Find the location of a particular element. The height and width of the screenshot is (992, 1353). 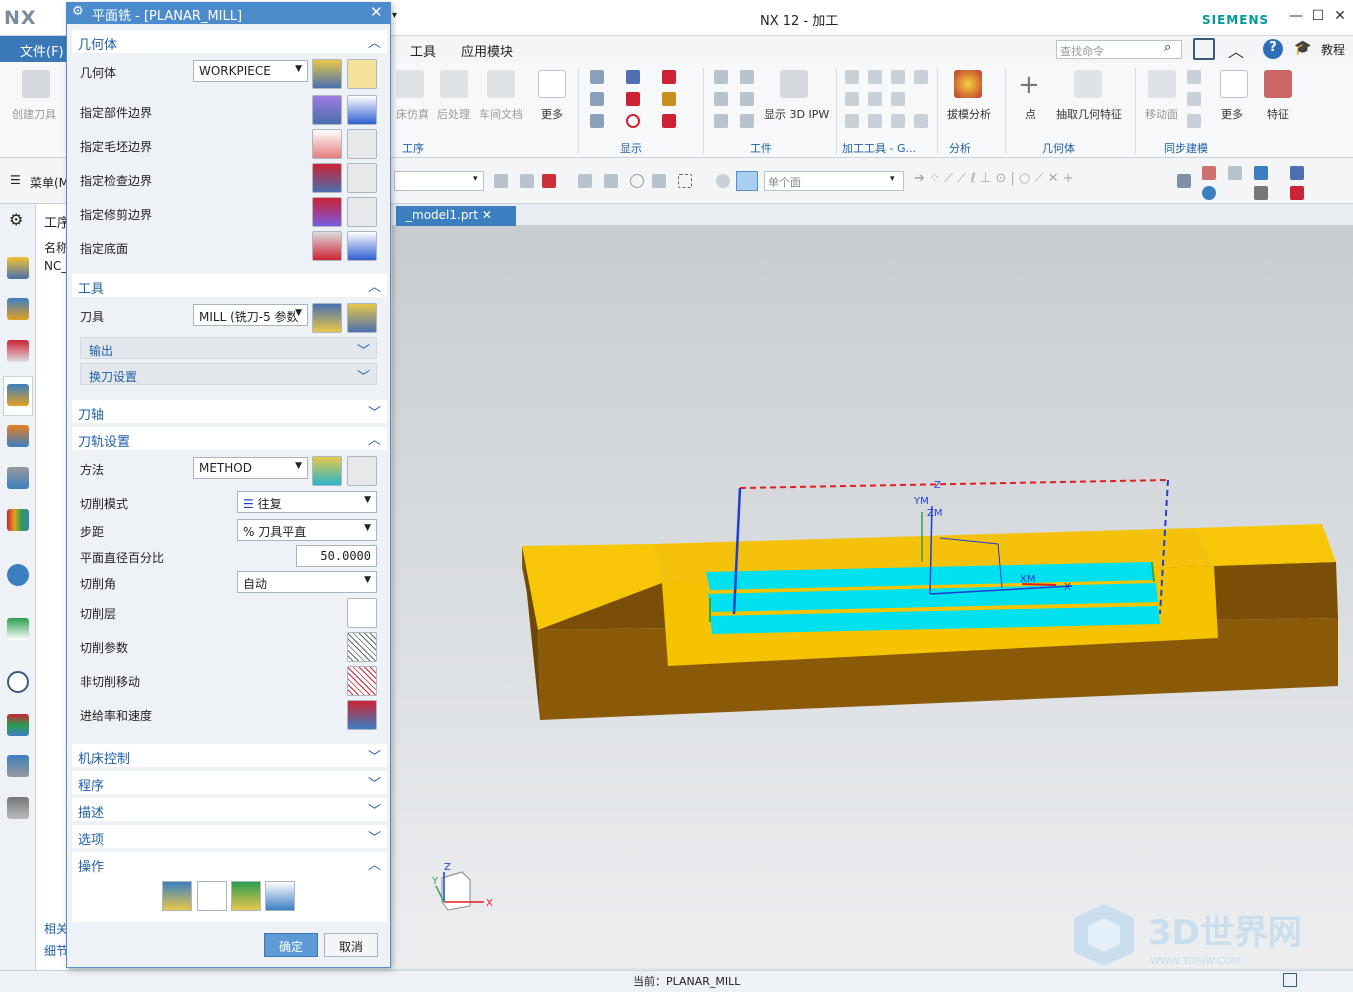

close-icon: ✕ is located at coordinates (487, 215).